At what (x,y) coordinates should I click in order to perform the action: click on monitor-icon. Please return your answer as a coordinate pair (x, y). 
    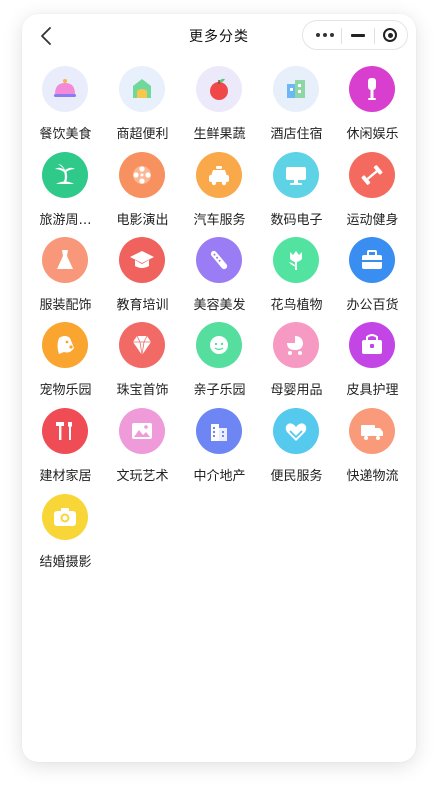
    Looking at the image, I should click on (296, 175).